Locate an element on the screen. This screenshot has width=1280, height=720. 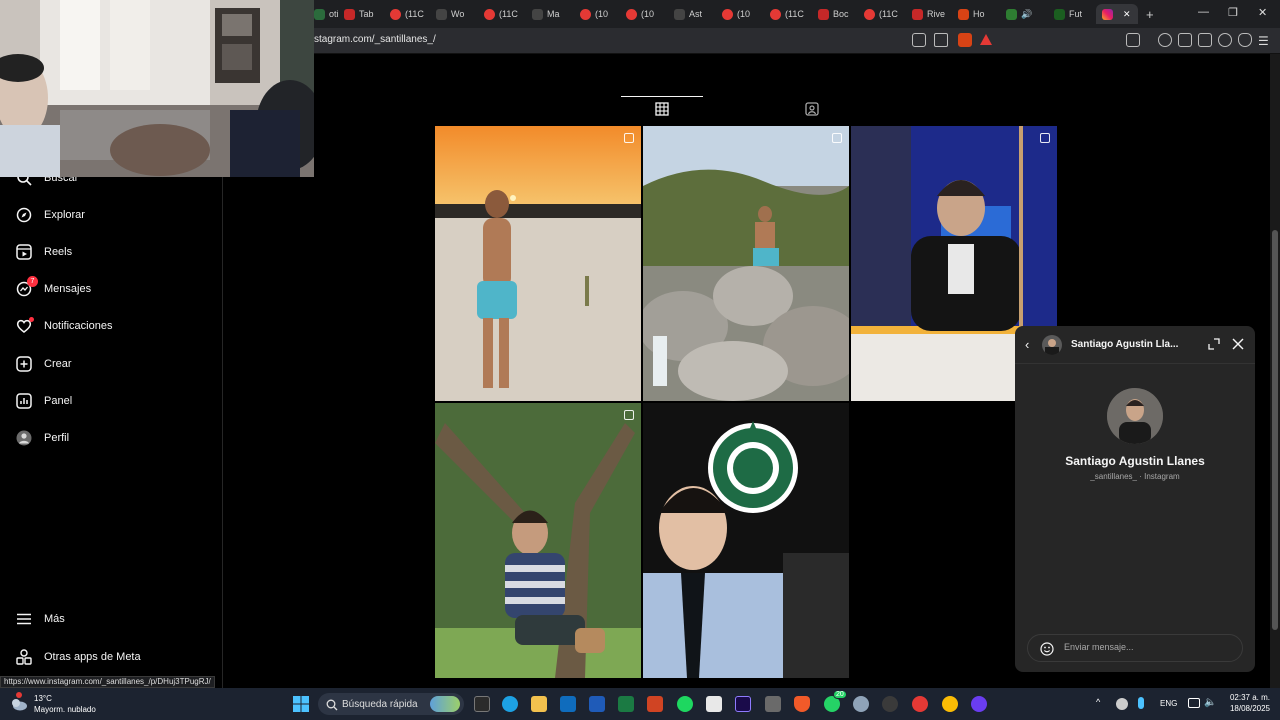
scrollbar-thumb is located at coordinates (1275, 430).